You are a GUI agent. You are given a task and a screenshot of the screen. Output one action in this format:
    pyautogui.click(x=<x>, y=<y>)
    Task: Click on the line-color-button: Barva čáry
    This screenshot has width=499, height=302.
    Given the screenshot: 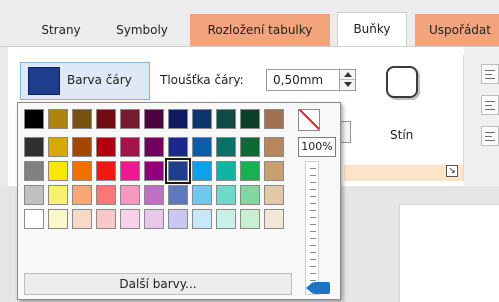 What is the action you would take?
    pyautogui.click(x=85, y=81)
    